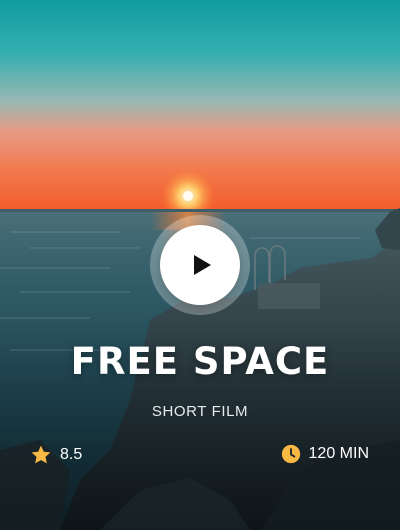  I want to click on movie-title: FREE SPACE, so click(200, 361).